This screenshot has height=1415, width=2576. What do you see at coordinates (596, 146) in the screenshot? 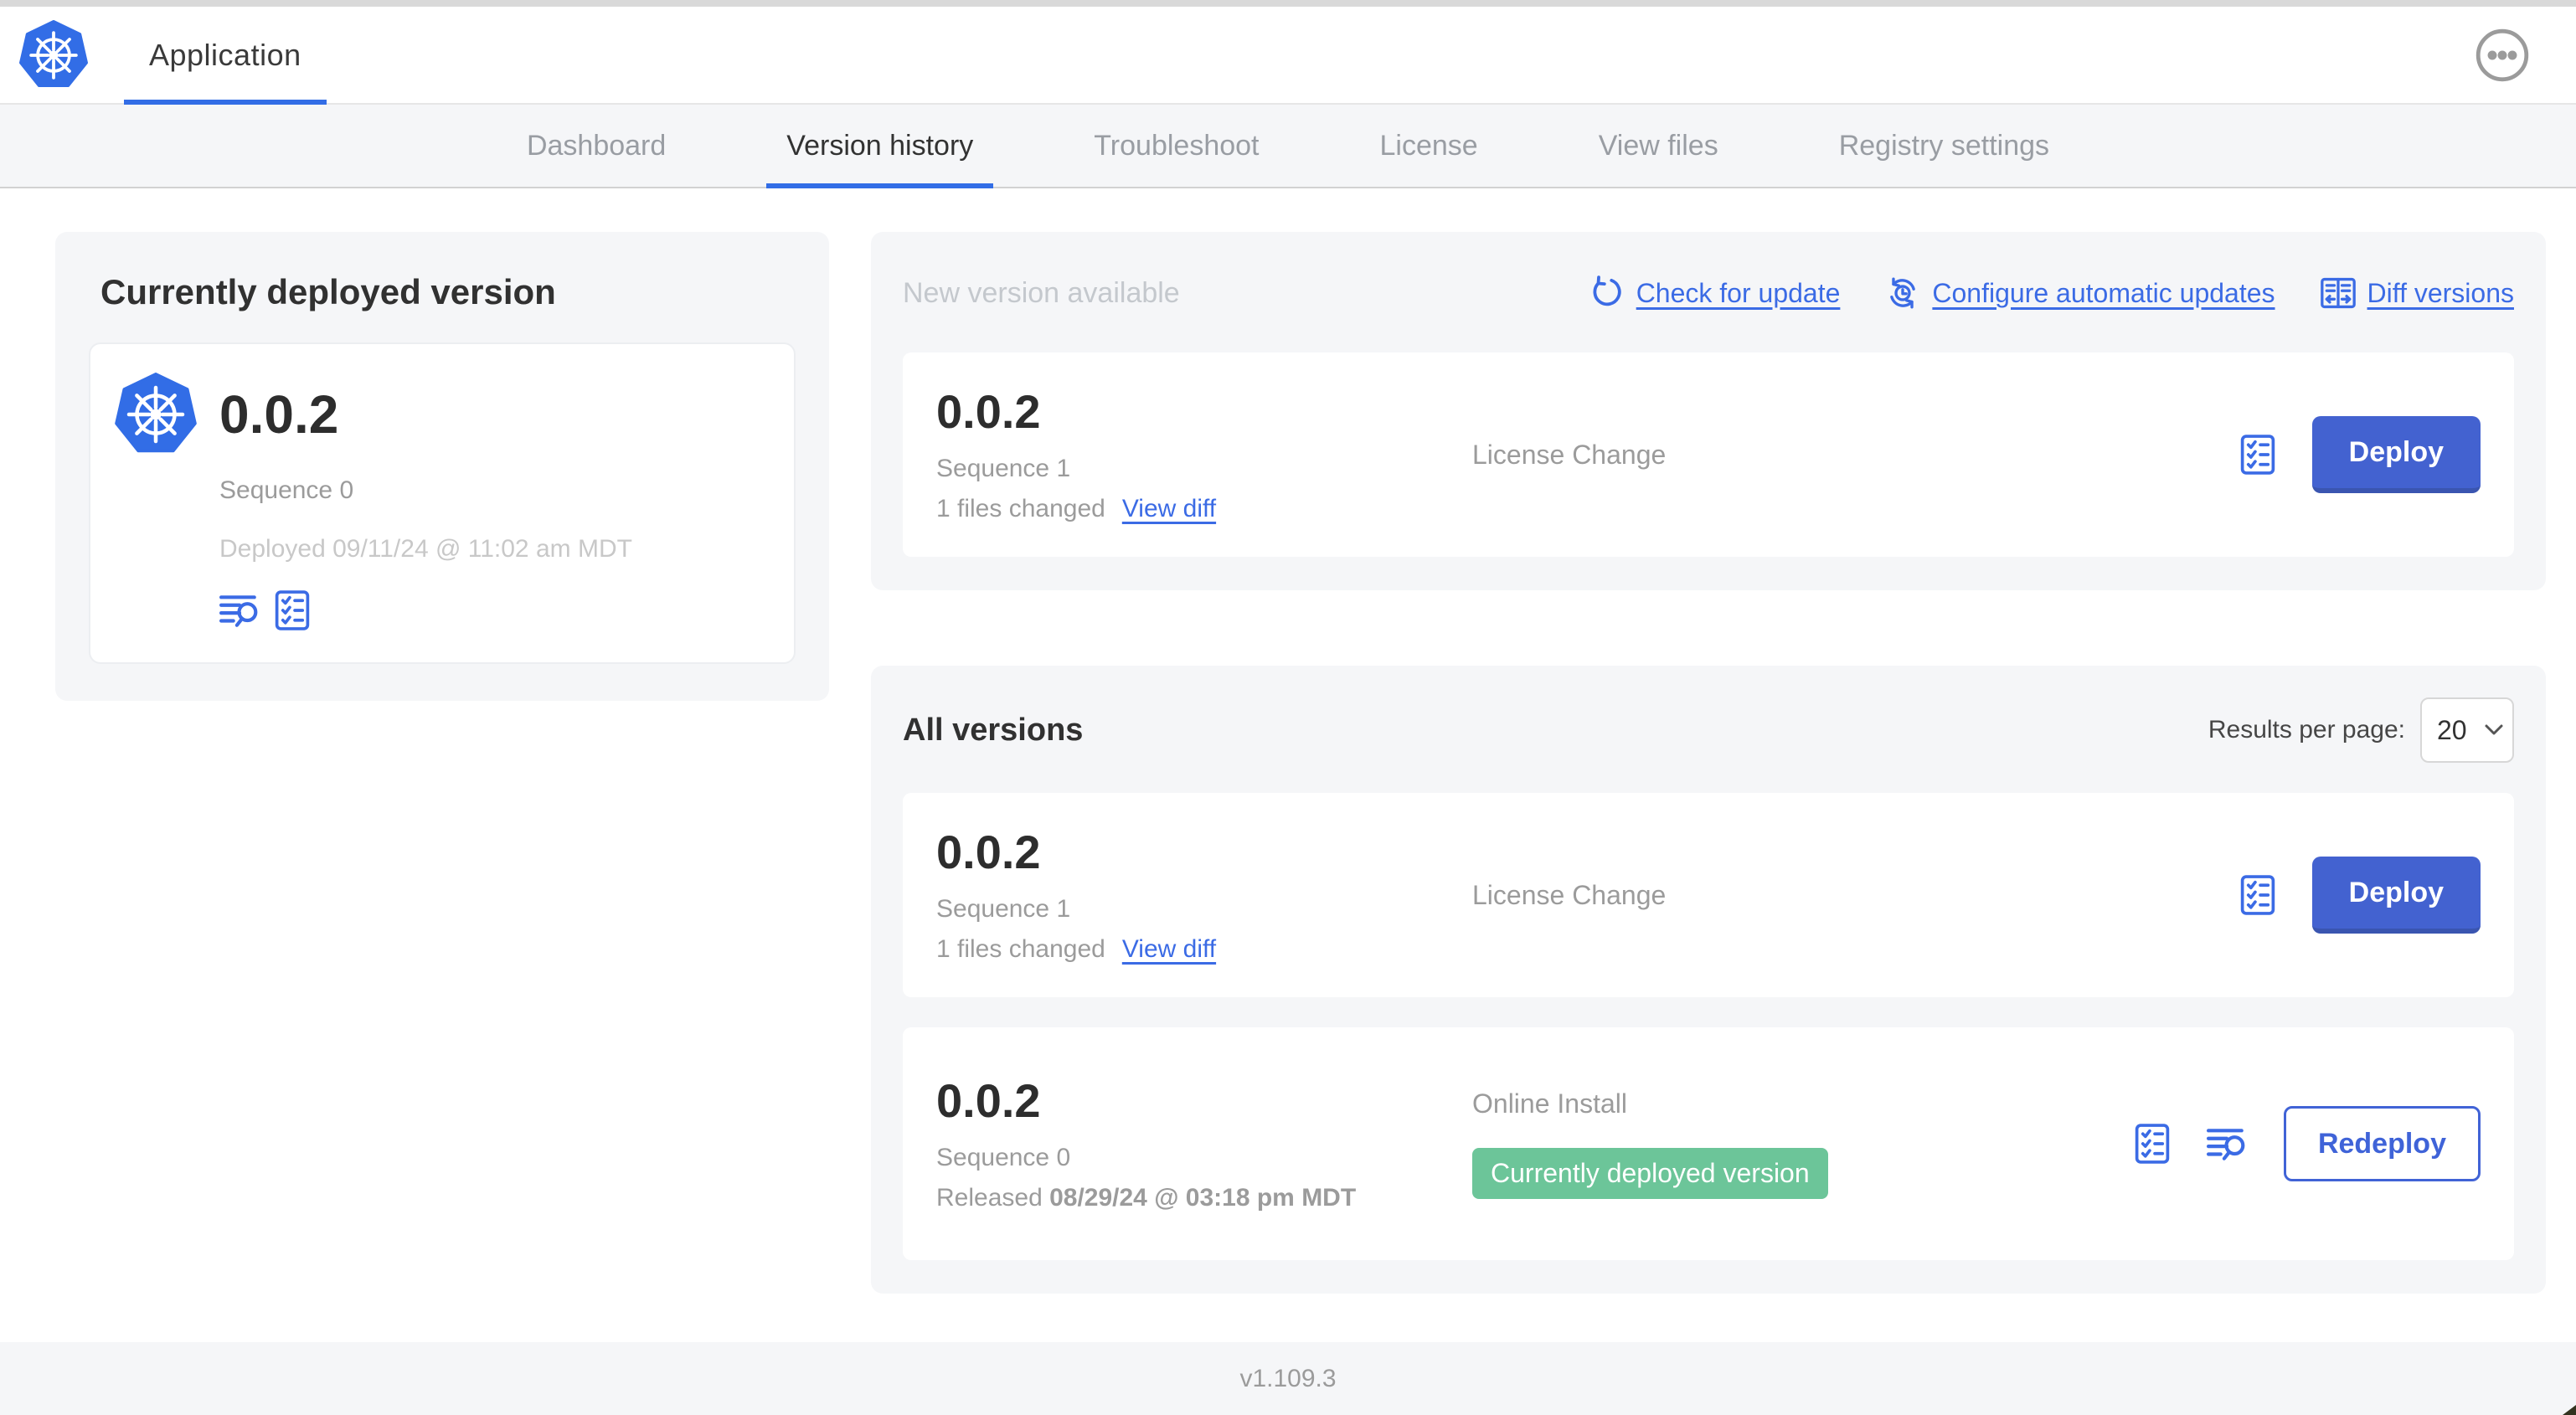
I see `tab-dashboard: Dashboard` at bounding box center [596, 146].